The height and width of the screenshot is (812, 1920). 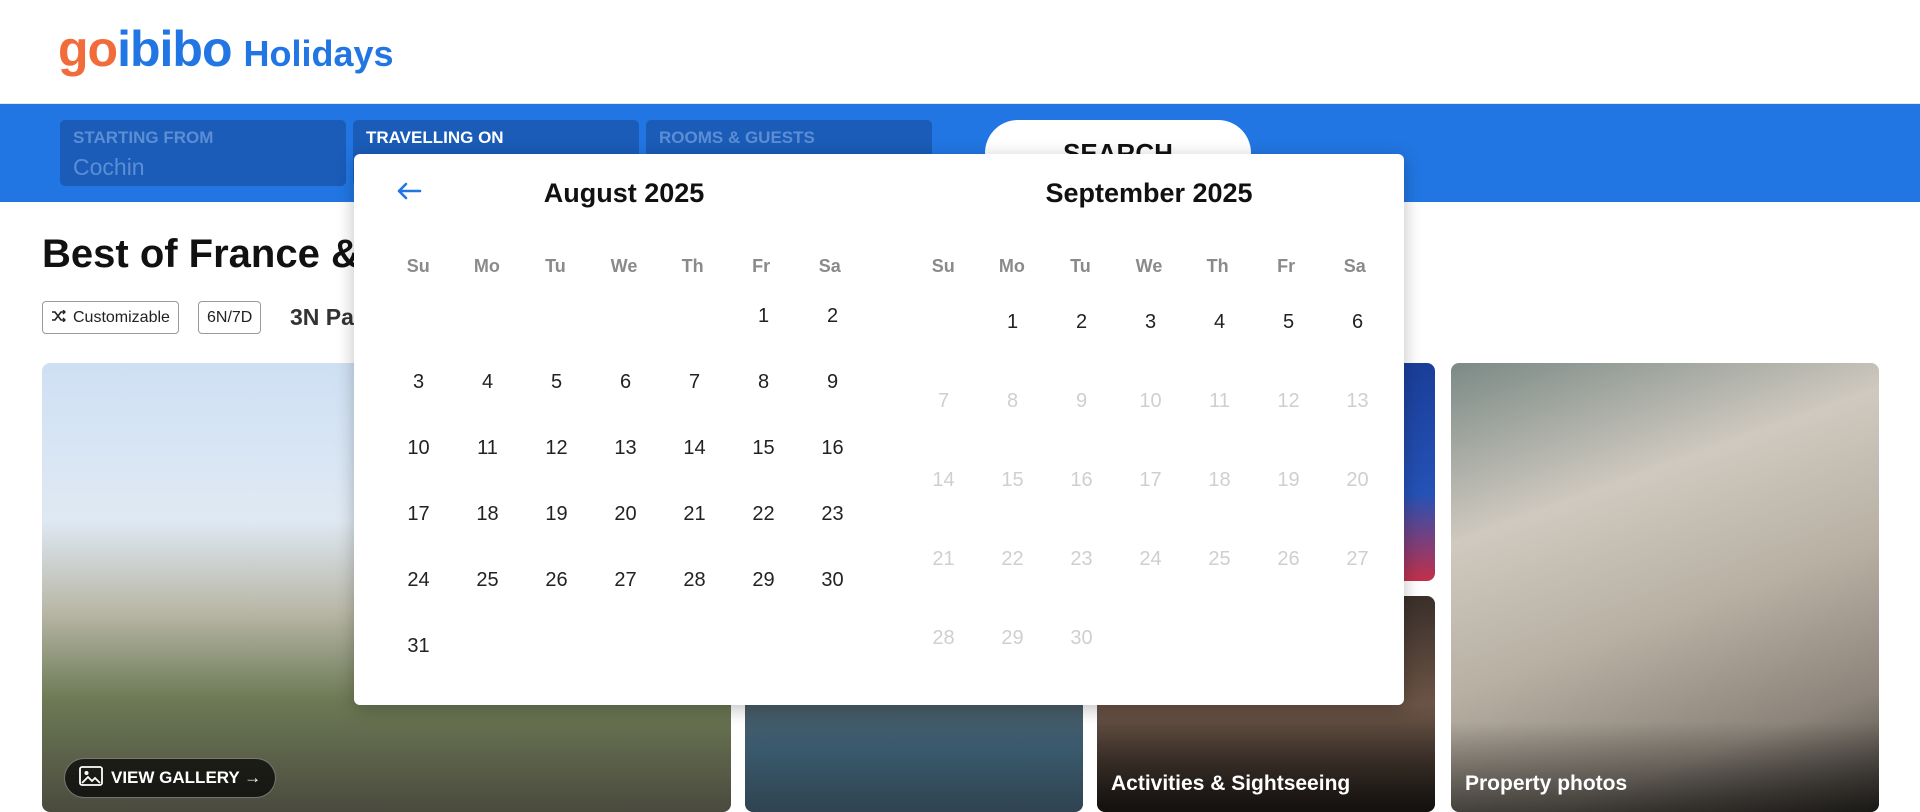 I want to click on calendar-day: 11, so click(x=487, y=448).